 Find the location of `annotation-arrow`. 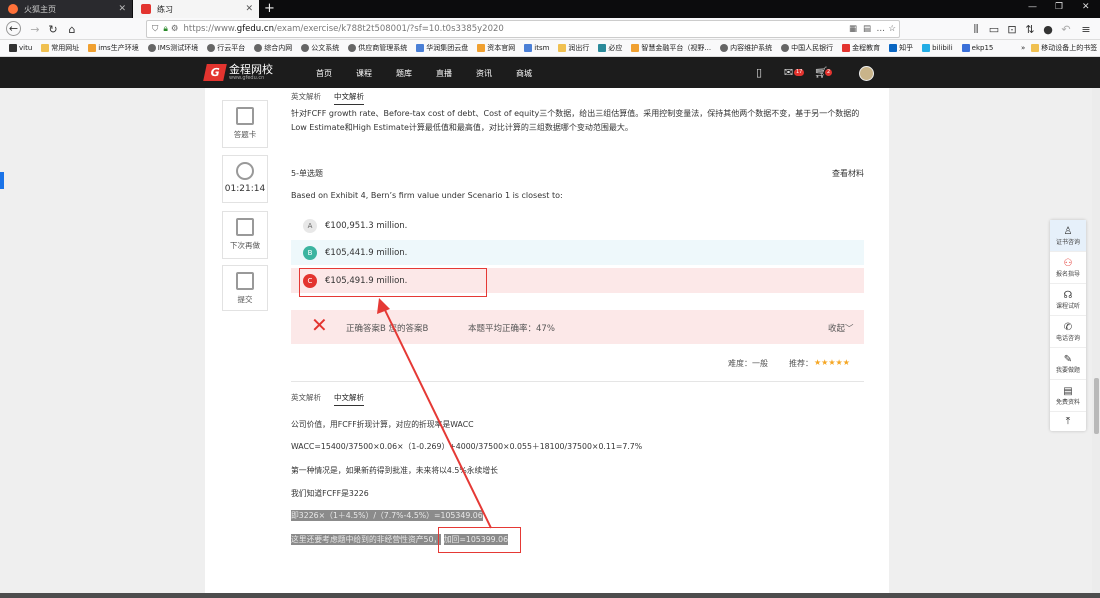

annotation-arrow is located at coordinates (434, 413).